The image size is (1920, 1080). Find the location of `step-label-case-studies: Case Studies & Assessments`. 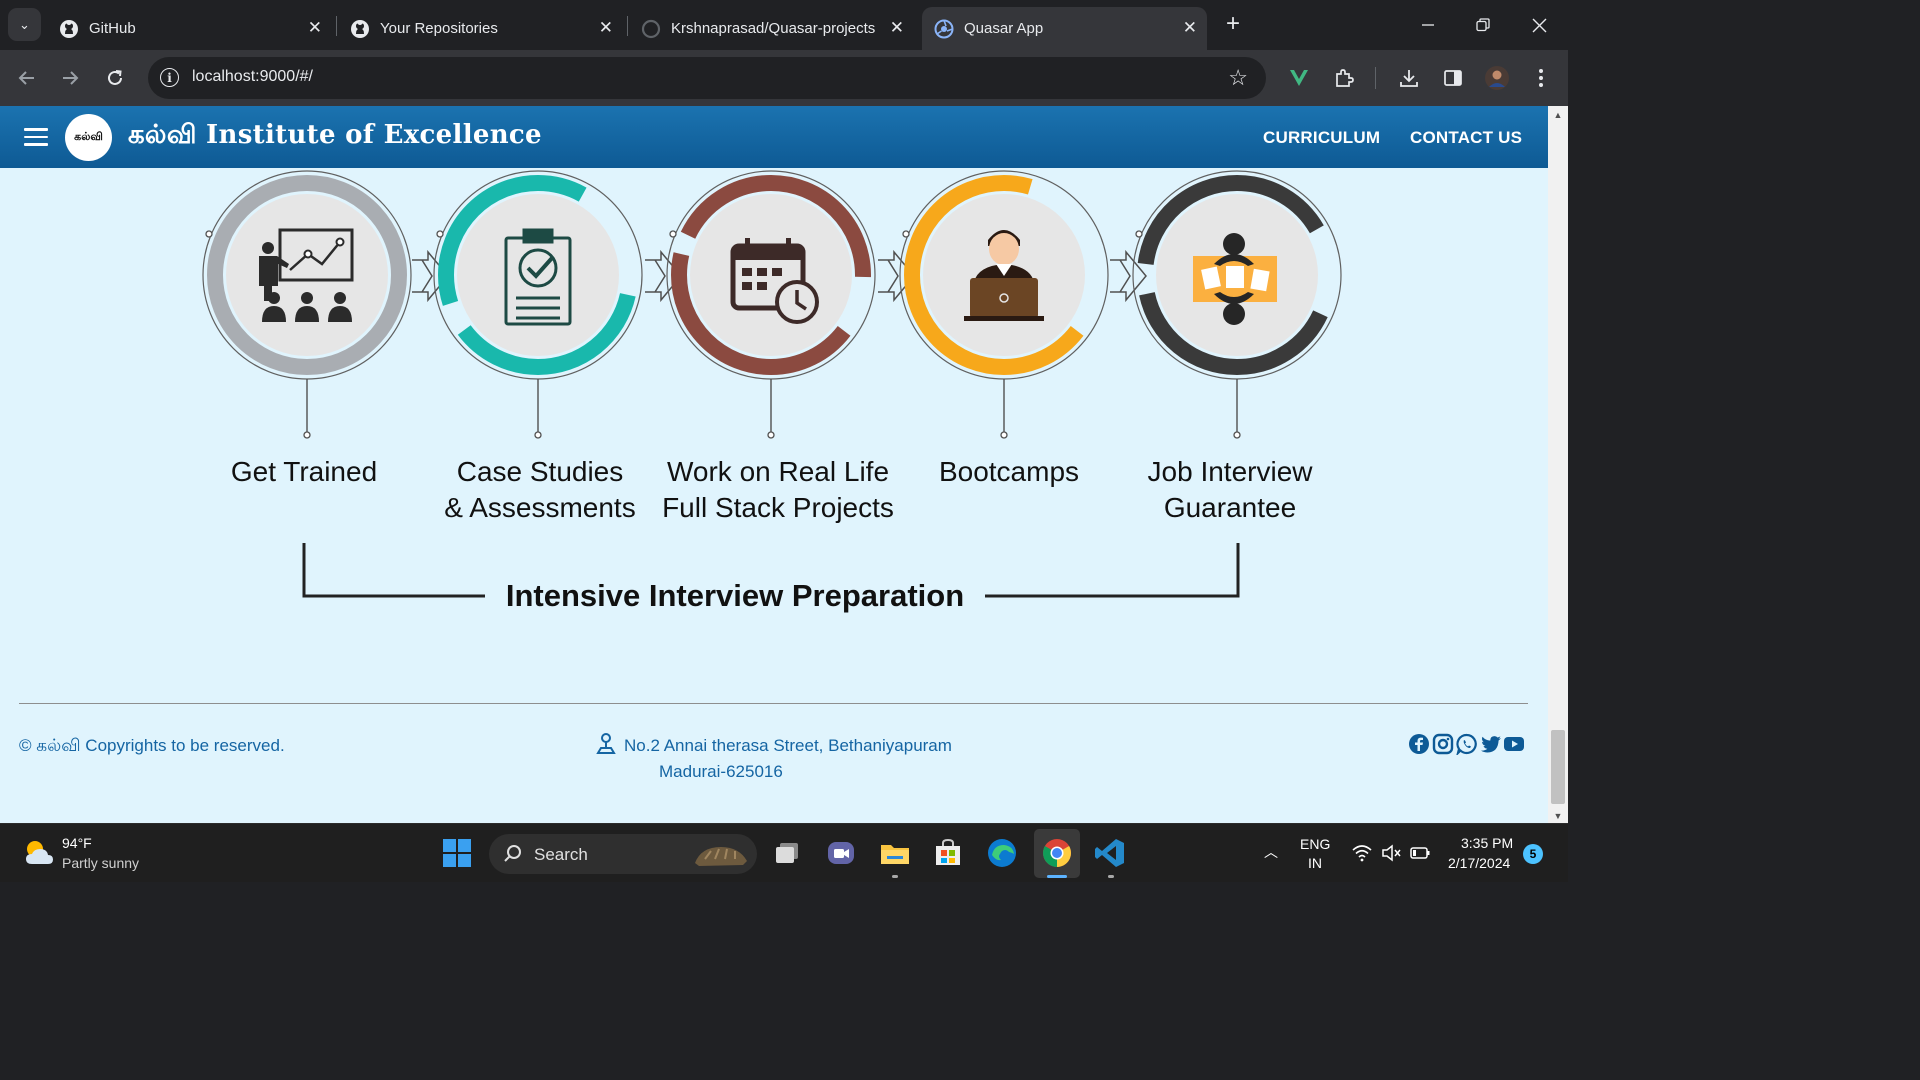

step-label-case-studies: Case Studies & Assessments is located at coordinates (540, 489).